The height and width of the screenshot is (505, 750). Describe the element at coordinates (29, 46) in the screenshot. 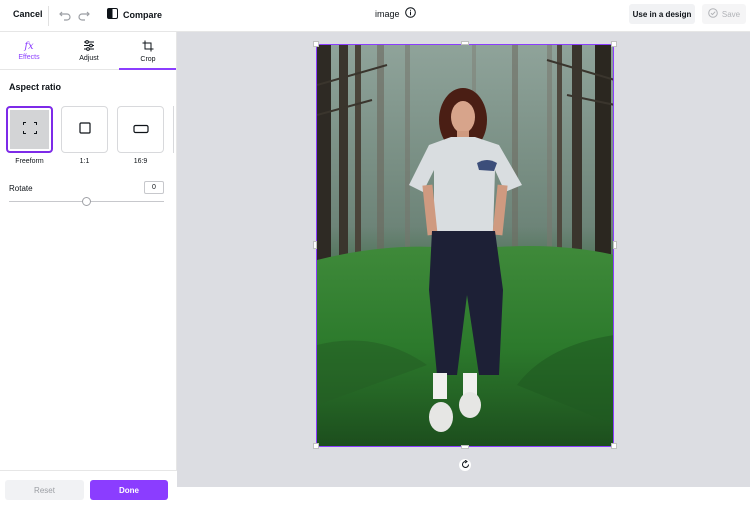

I see `fx-icon: fx` at that location.